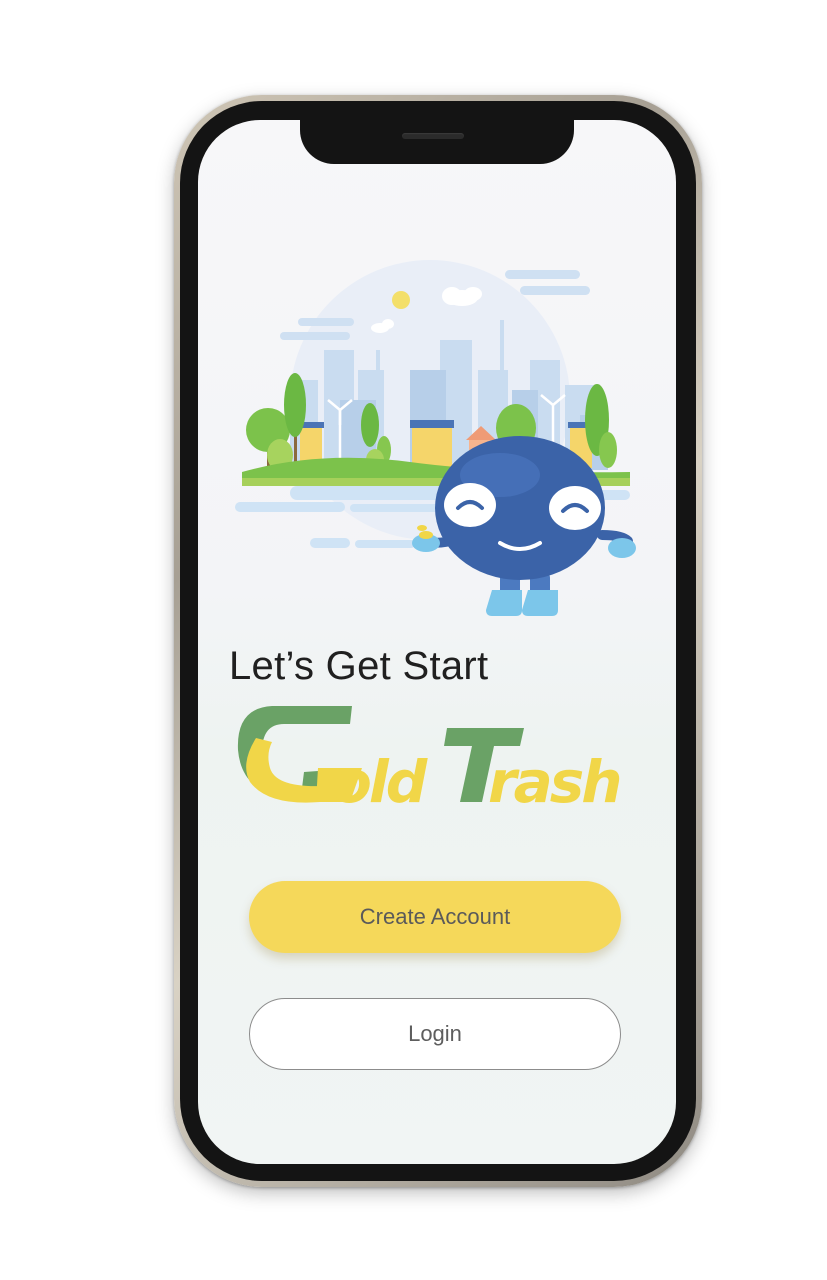 This screenshot has height=1280, width=827. What do you see at coordinates (435, 917) in the screenshot?
I see `create-account-button: Create Account` at bounding box center [435, 917].